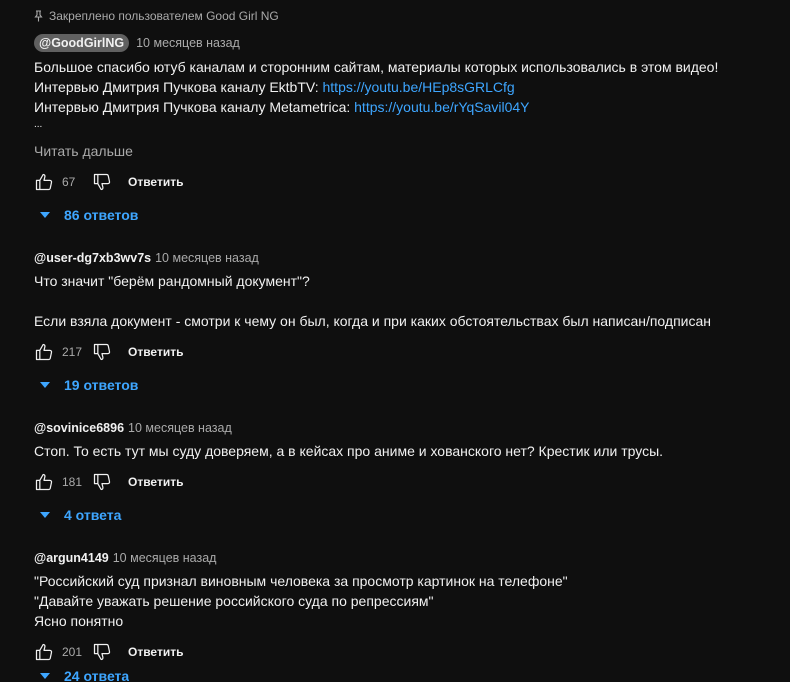 Image resolution: width=790 pixels, height=682 pixels. Describe the element at coordinates (93, 515) in the screenshot. I see `replies-count: 4 ответа` at that location.